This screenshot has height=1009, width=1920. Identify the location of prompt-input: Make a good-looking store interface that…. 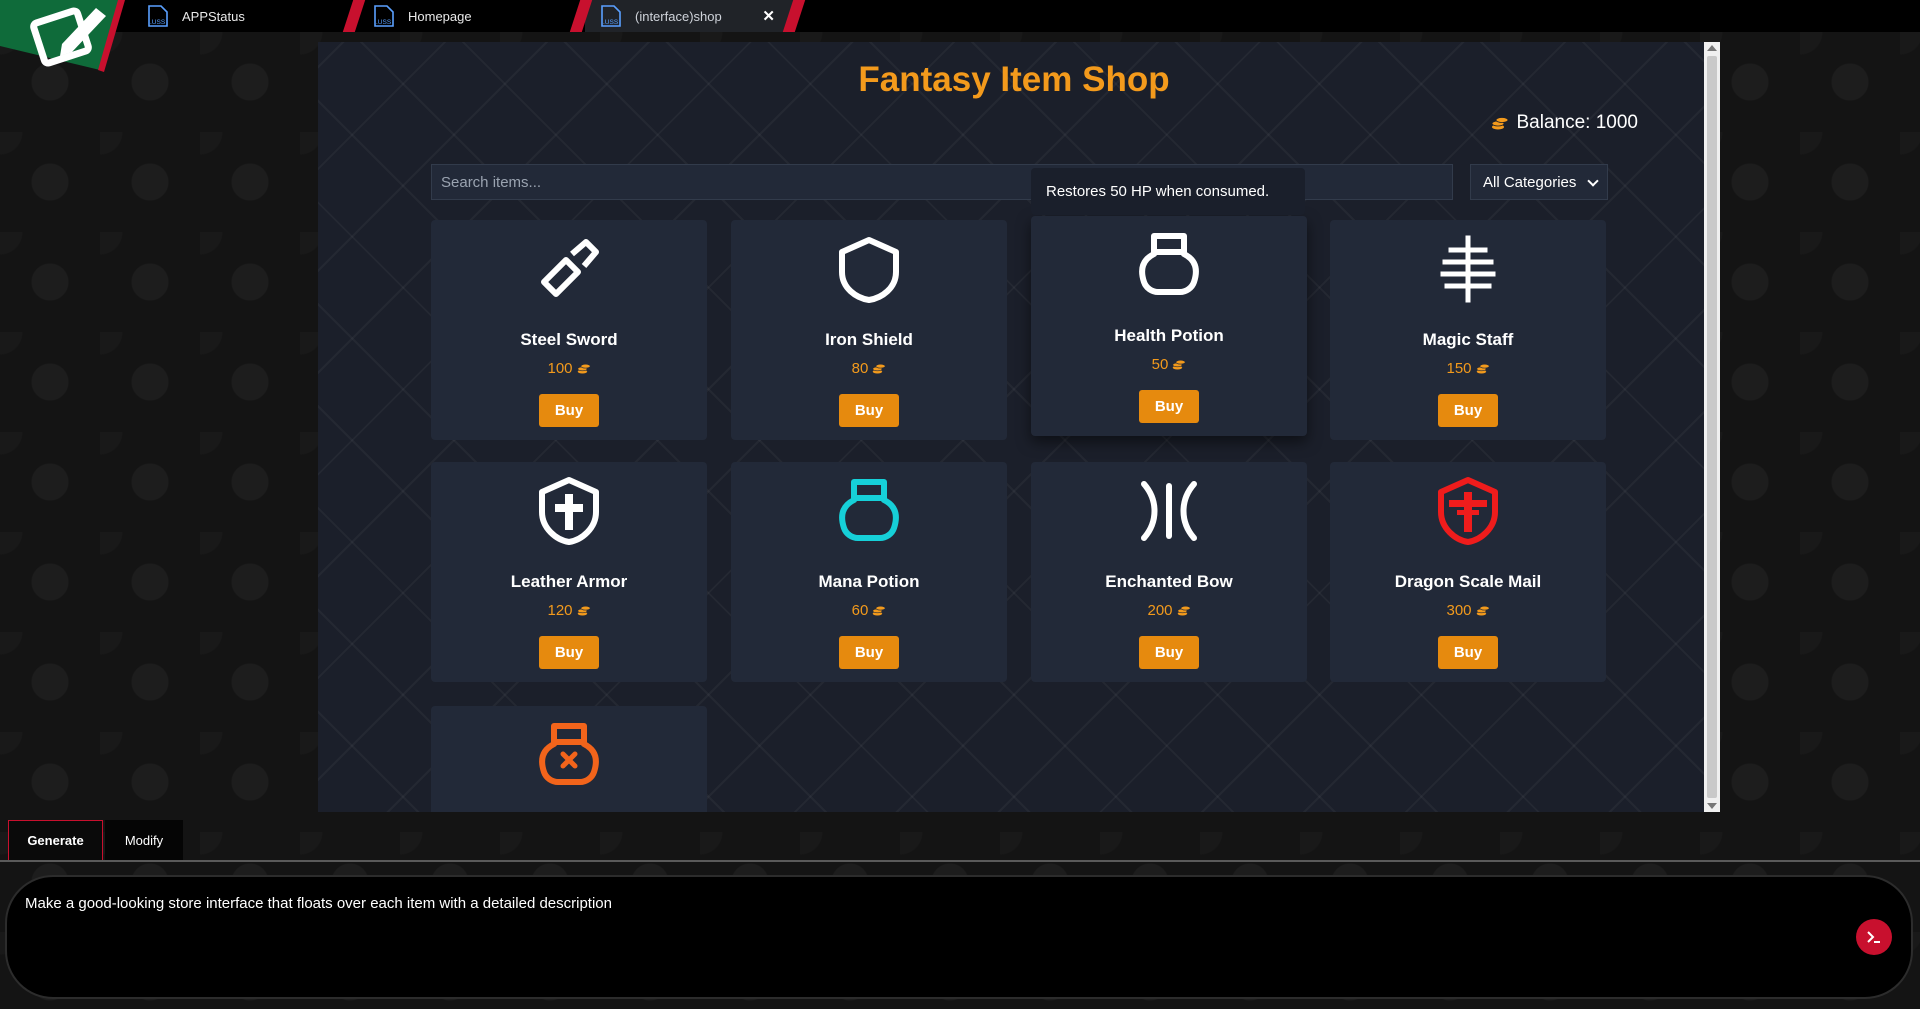
(959, 937).